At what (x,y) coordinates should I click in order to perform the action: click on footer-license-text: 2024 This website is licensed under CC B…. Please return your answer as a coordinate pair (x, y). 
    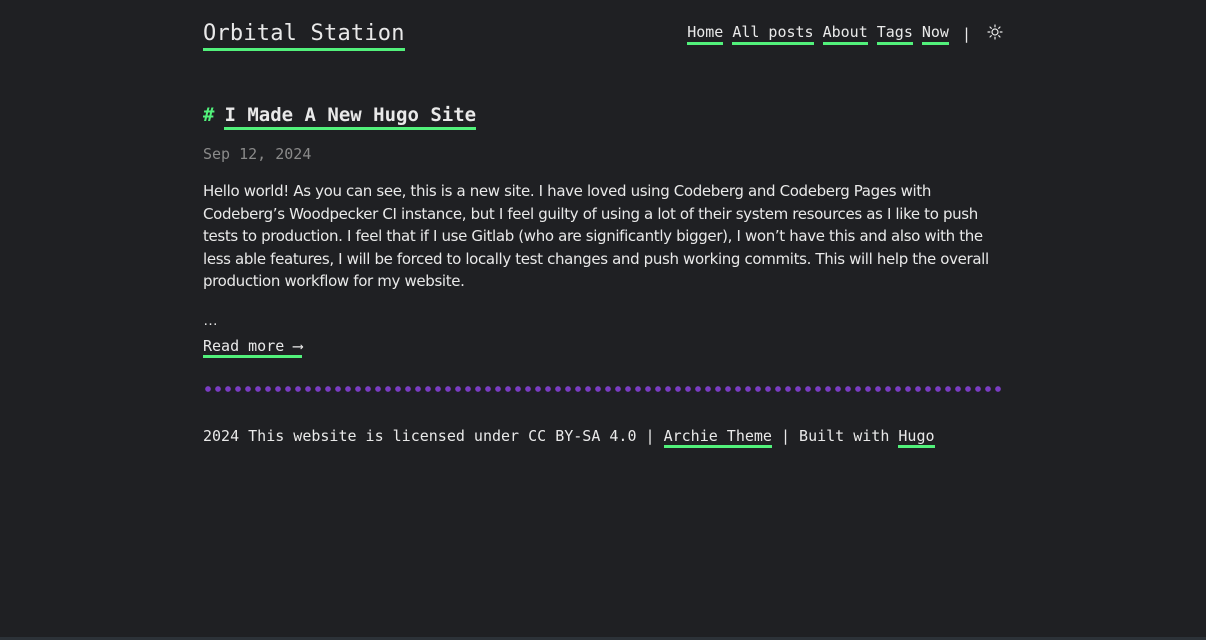
    Looking at the image, I should click on (429, 436).